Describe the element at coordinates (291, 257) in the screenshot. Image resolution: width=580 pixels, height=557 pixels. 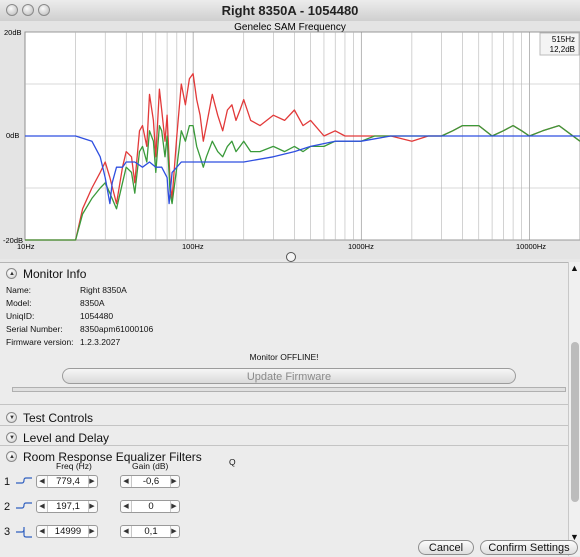
I see `split-drag-handle` at that location.